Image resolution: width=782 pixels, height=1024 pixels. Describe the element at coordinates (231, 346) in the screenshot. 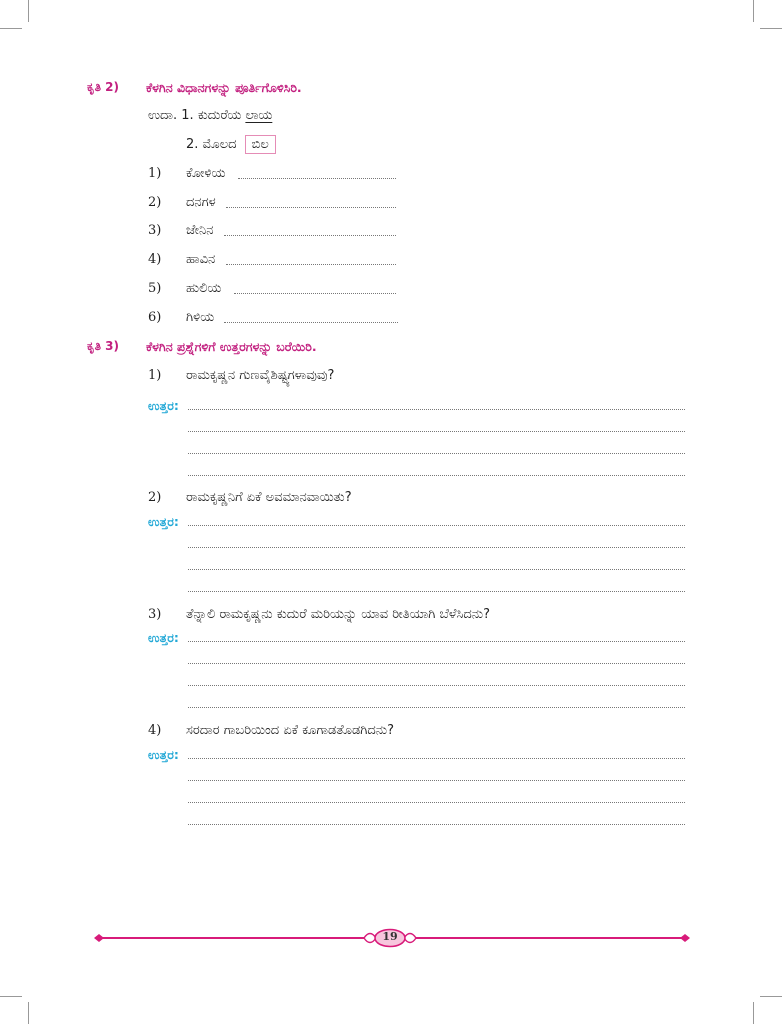

I see `activity-3-title: ಕೆಳಗಿನ ಪ್ರಶ್ನೆಗಳಿಗೆ ಉತ್ತರಗಳನ್ನು ಬರೆಯಿರಿ.` at that location.